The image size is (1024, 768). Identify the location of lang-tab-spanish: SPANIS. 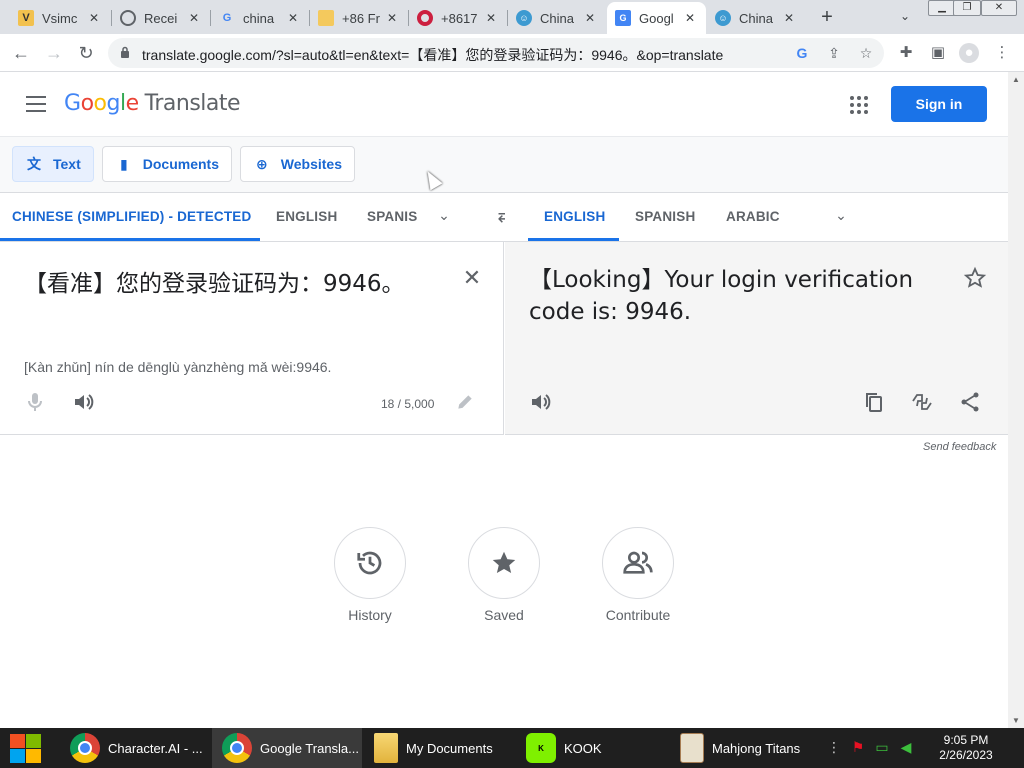
(392, 216).